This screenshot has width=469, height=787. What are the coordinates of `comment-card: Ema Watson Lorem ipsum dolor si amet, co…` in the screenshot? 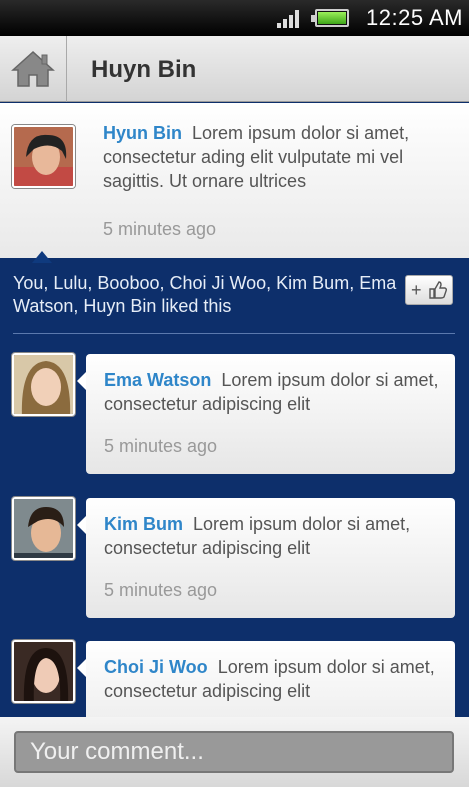 It's located at (266, 414).